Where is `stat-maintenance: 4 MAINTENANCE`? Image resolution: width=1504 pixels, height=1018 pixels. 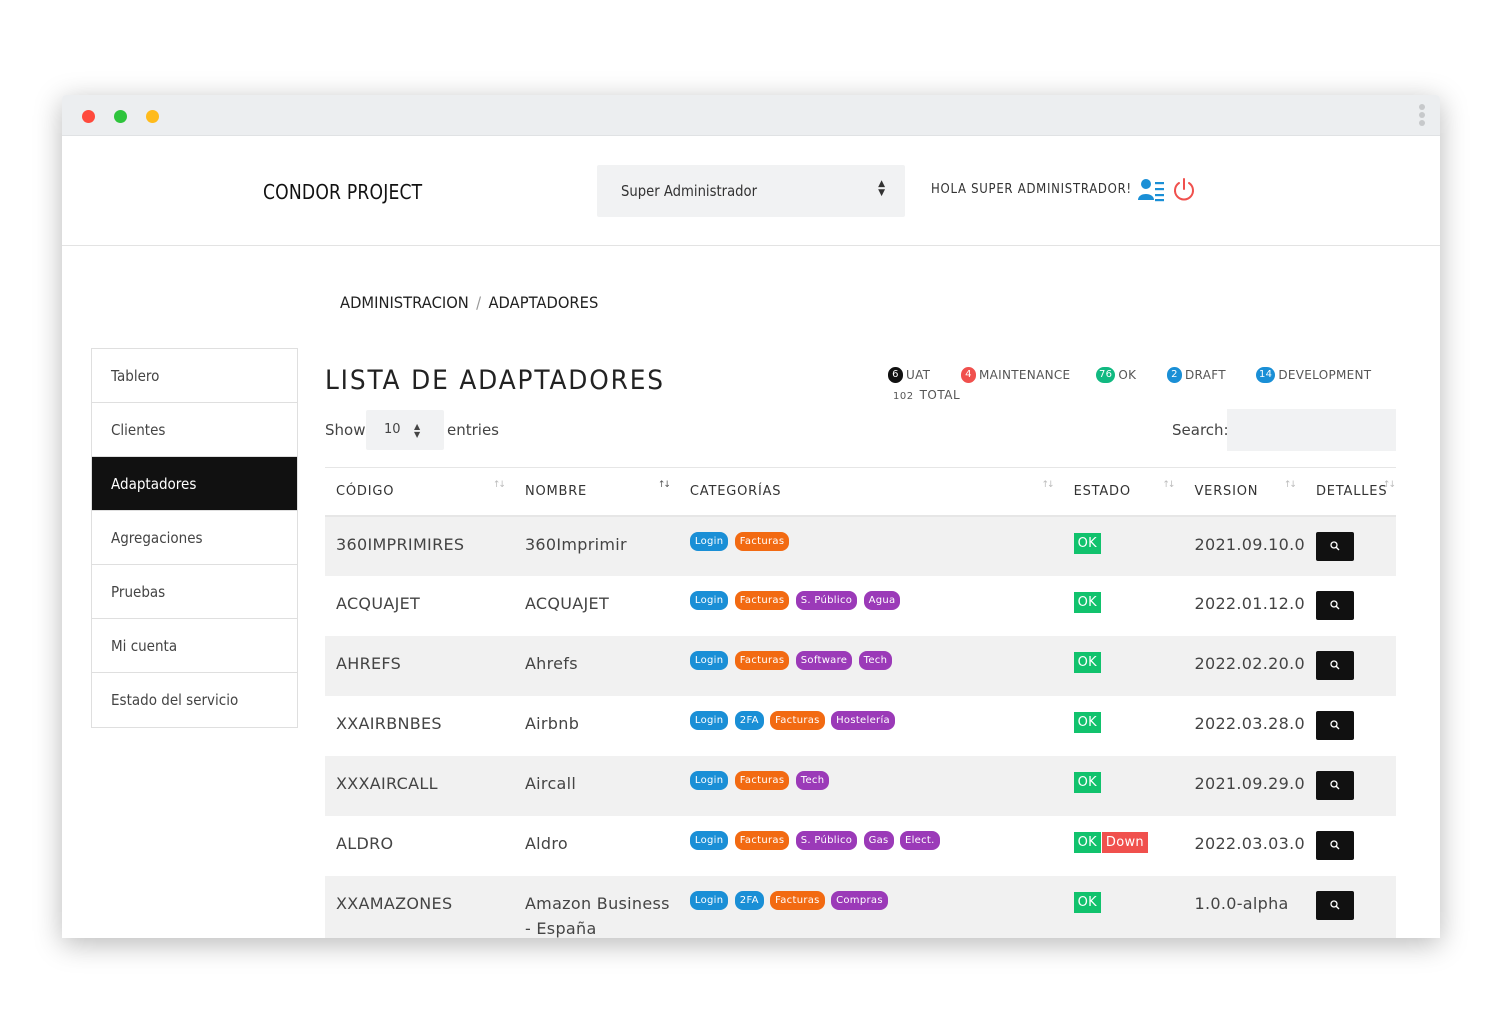 stat-maintenance: 4 MAINTENANCE is located at coordinates (1015, 375).